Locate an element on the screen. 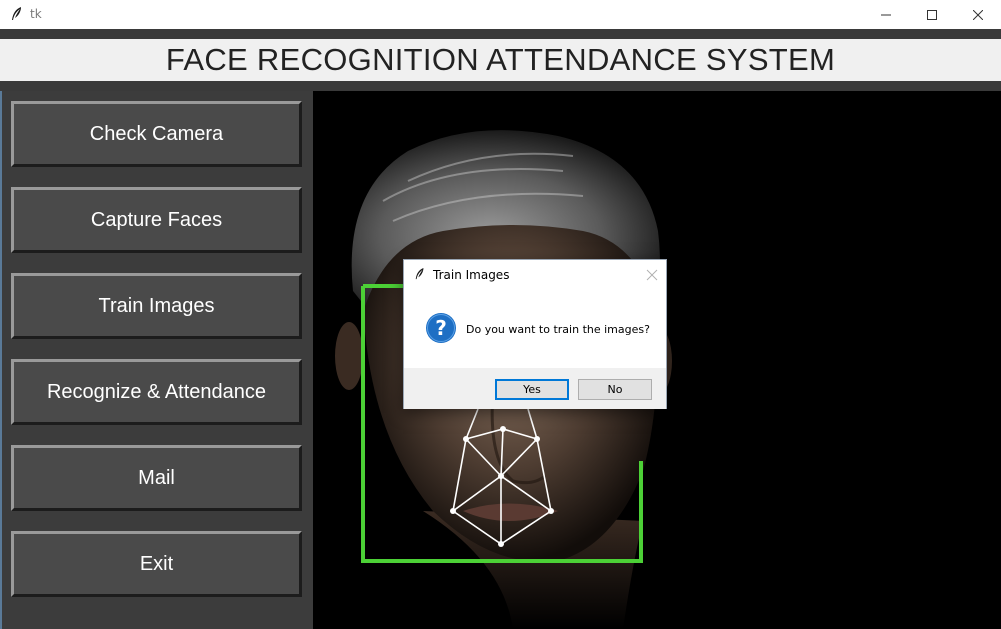 Image resolution: width=1001 pixels, height=629 pixels. recognize-attendance-button: Recognize & Attendance is located at coordinates (156, 392).